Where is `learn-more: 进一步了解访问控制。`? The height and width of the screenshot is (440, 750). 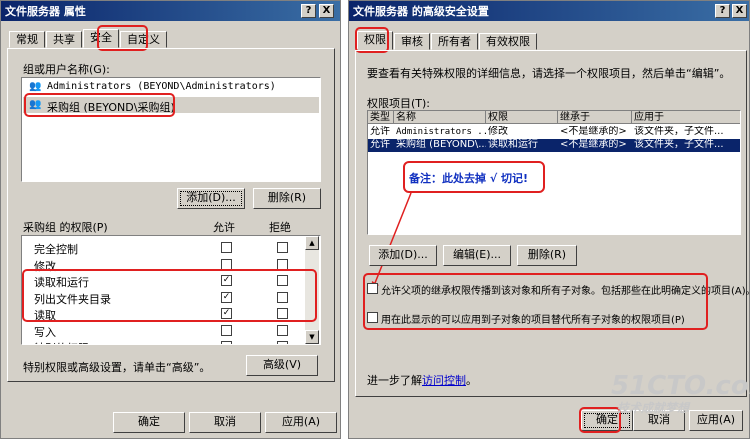
learn-more: 进一步了解访问控制。 is located at coordinates (422, 380).